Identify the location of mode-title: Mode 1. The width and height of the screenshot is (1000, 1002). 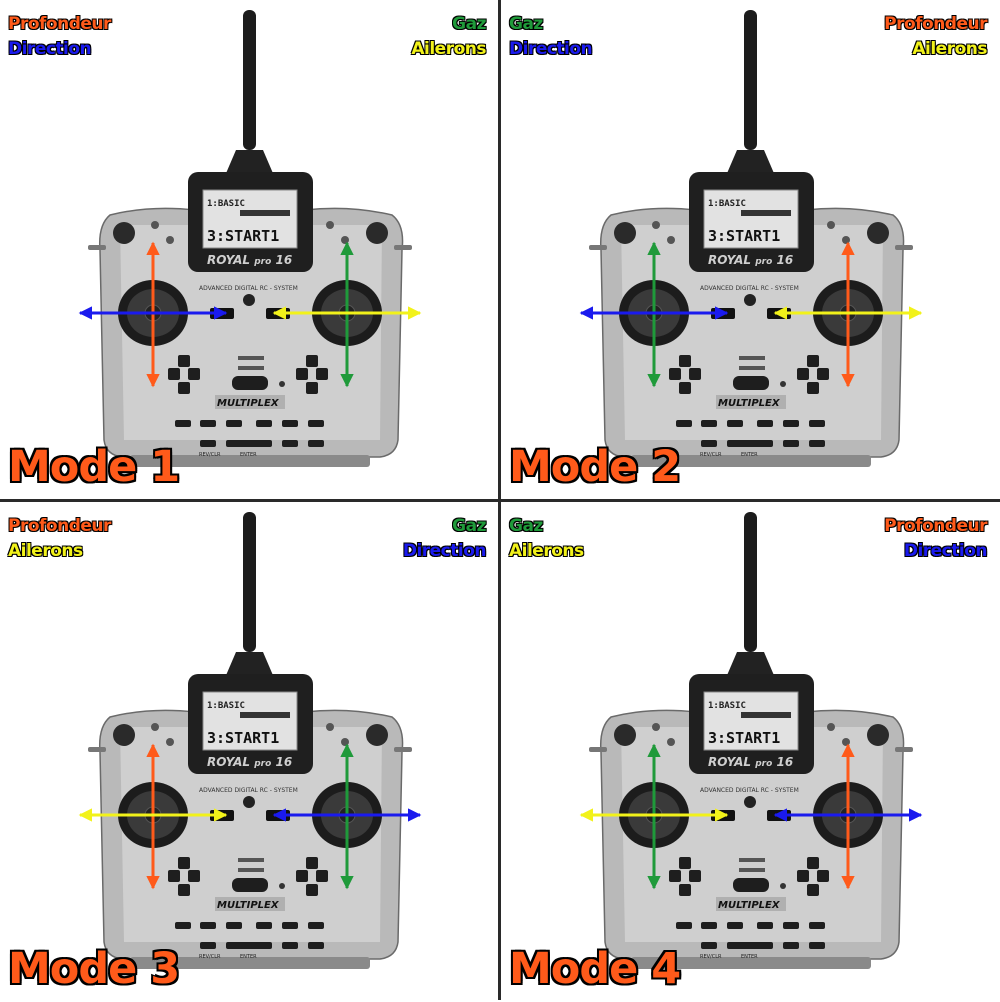
(94, 467).